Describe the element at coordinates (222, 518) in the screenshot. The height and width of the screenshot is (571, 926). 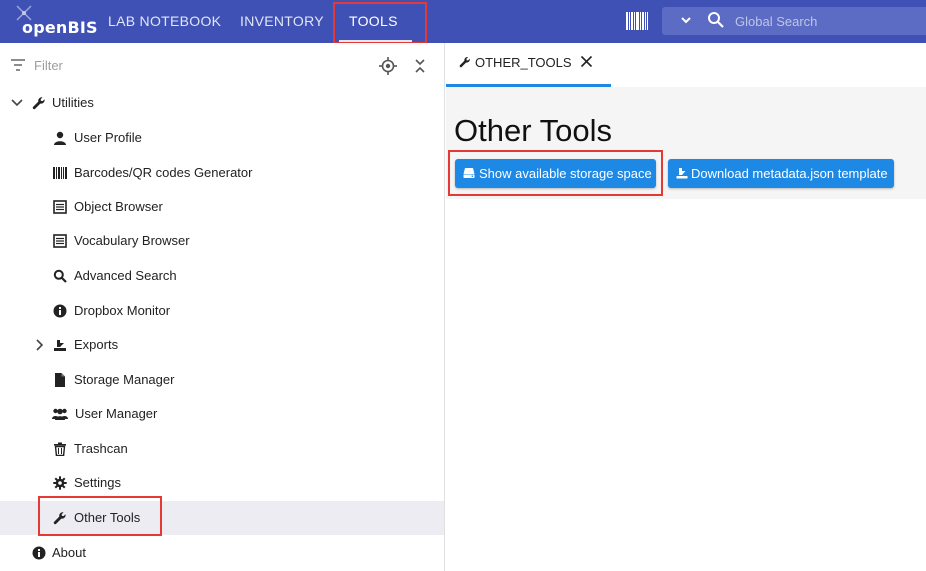
I see `sidebar-item-other-tools: Other Tools` at that location.